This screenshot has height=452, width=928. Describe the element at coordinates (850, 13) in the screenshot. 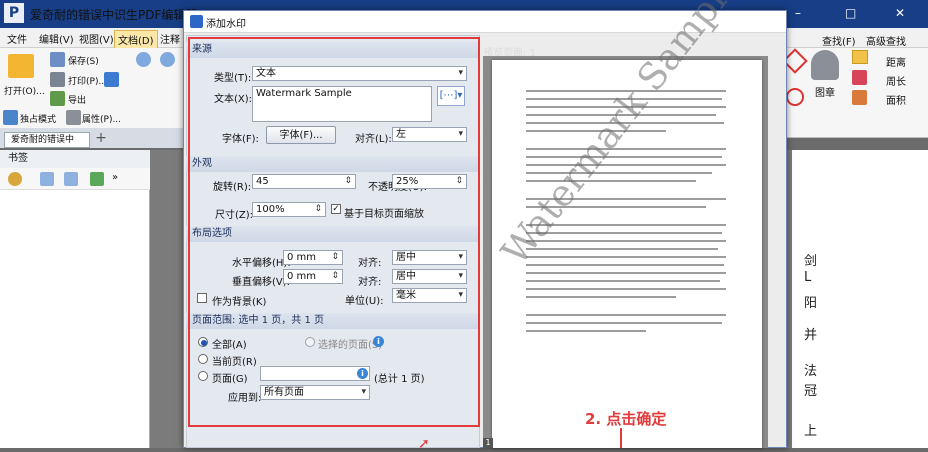

I see `maximize-button: □` at that location.